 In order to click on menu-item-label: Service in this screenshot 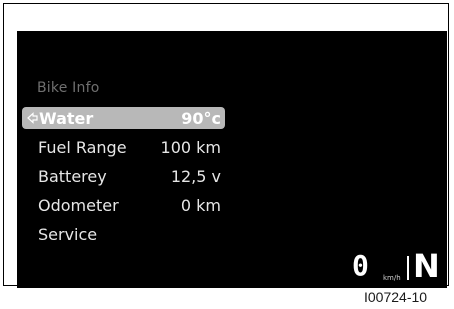, I will do `click(68, 234)`.